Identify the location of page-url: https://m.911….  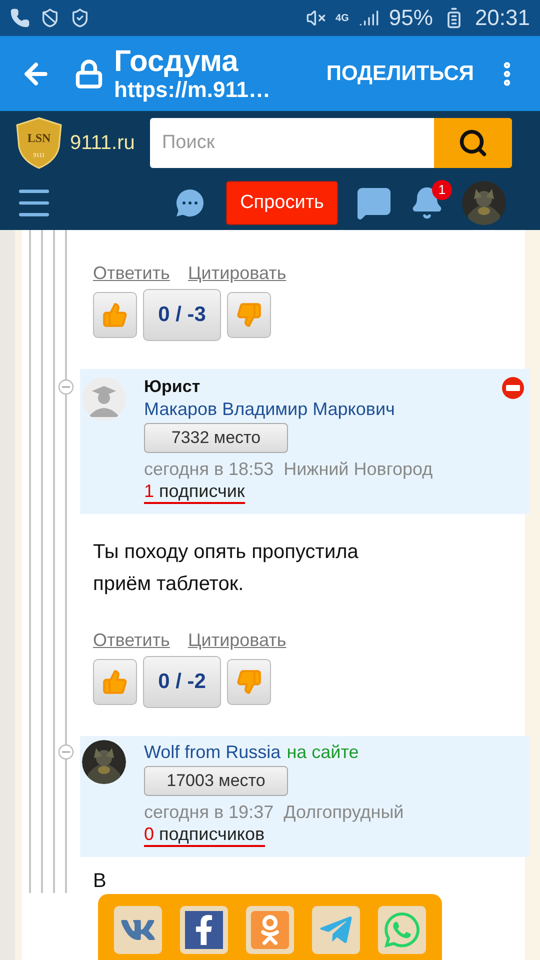
(192, 89).